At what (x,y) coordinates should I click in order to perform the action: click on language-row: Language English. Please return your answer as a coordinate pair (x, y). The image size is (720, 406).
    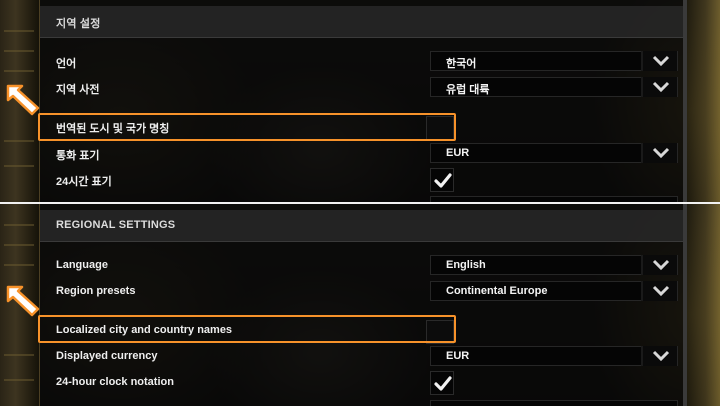
    Looking at the image, I should click on (361, 266).